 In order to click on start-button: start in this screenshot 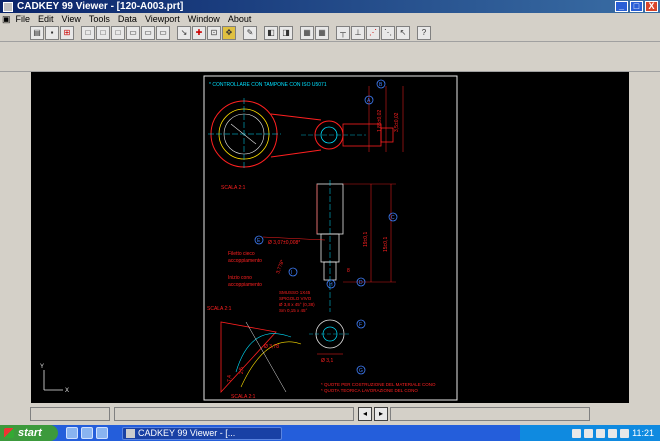, I will do `click(29, 433)`.